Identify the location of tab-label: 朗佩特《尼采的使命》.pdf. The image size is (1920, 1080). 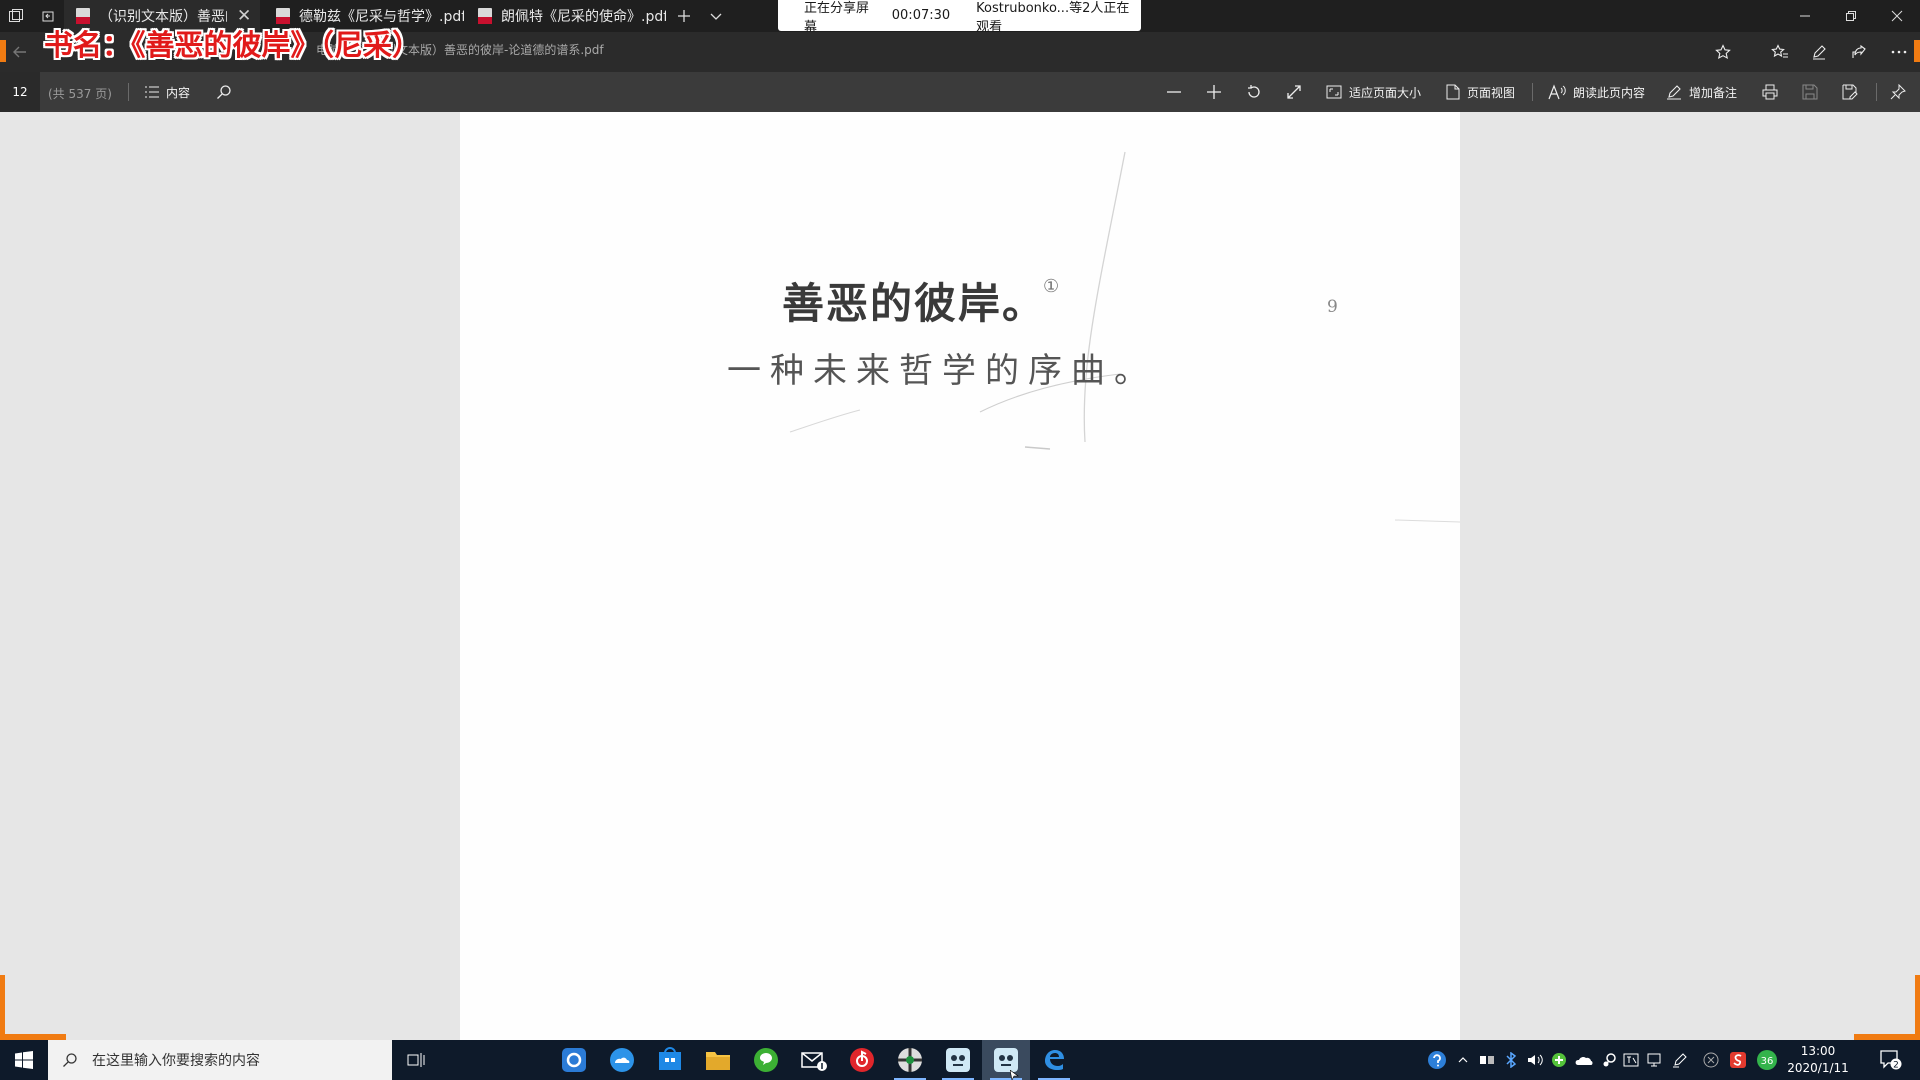
(583, 17).